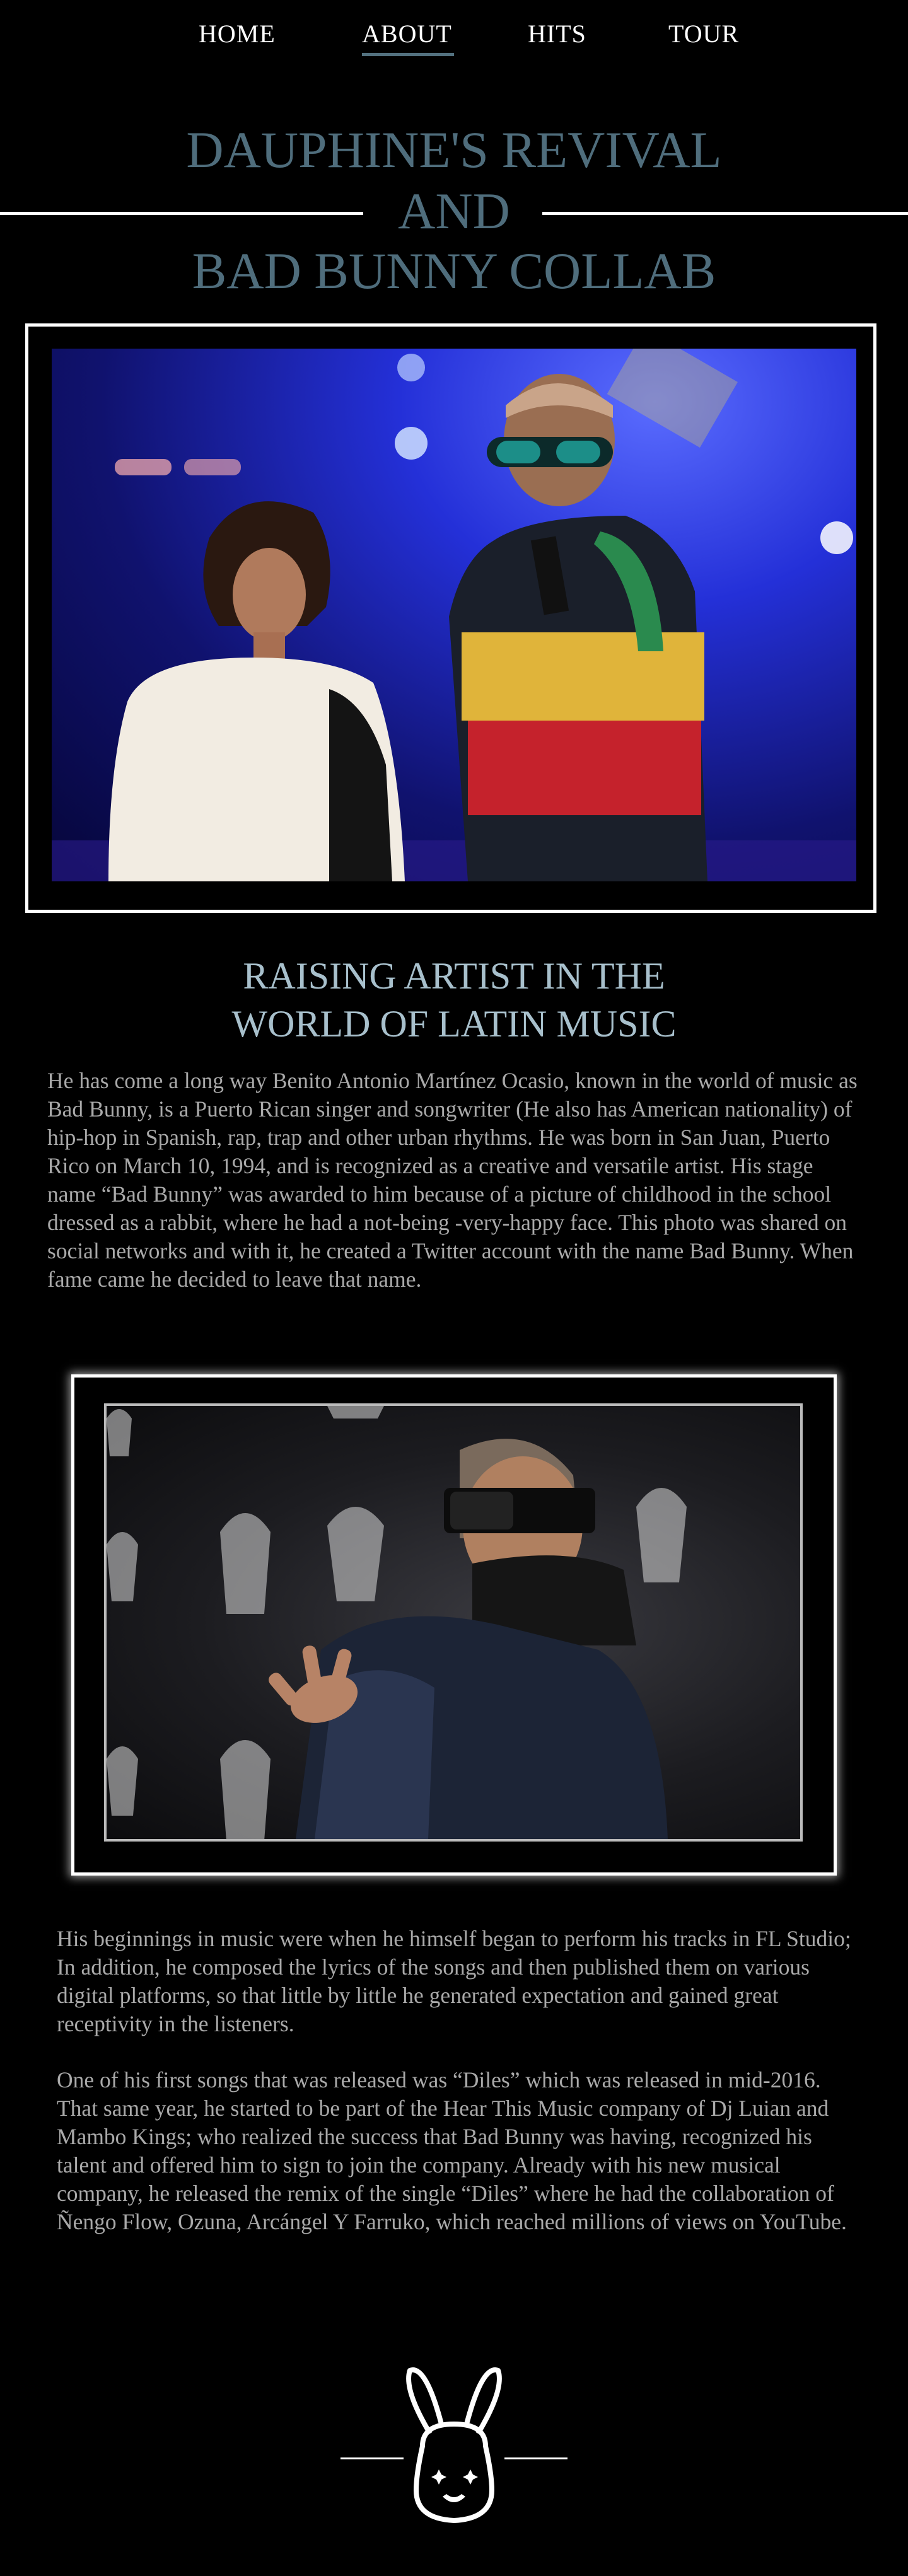 The width and height of the screenshot is (908, 2576). Describe the element at coordinates (407, 34) in the screenshot. I see `nav-about-link: ABOUT` at that location.